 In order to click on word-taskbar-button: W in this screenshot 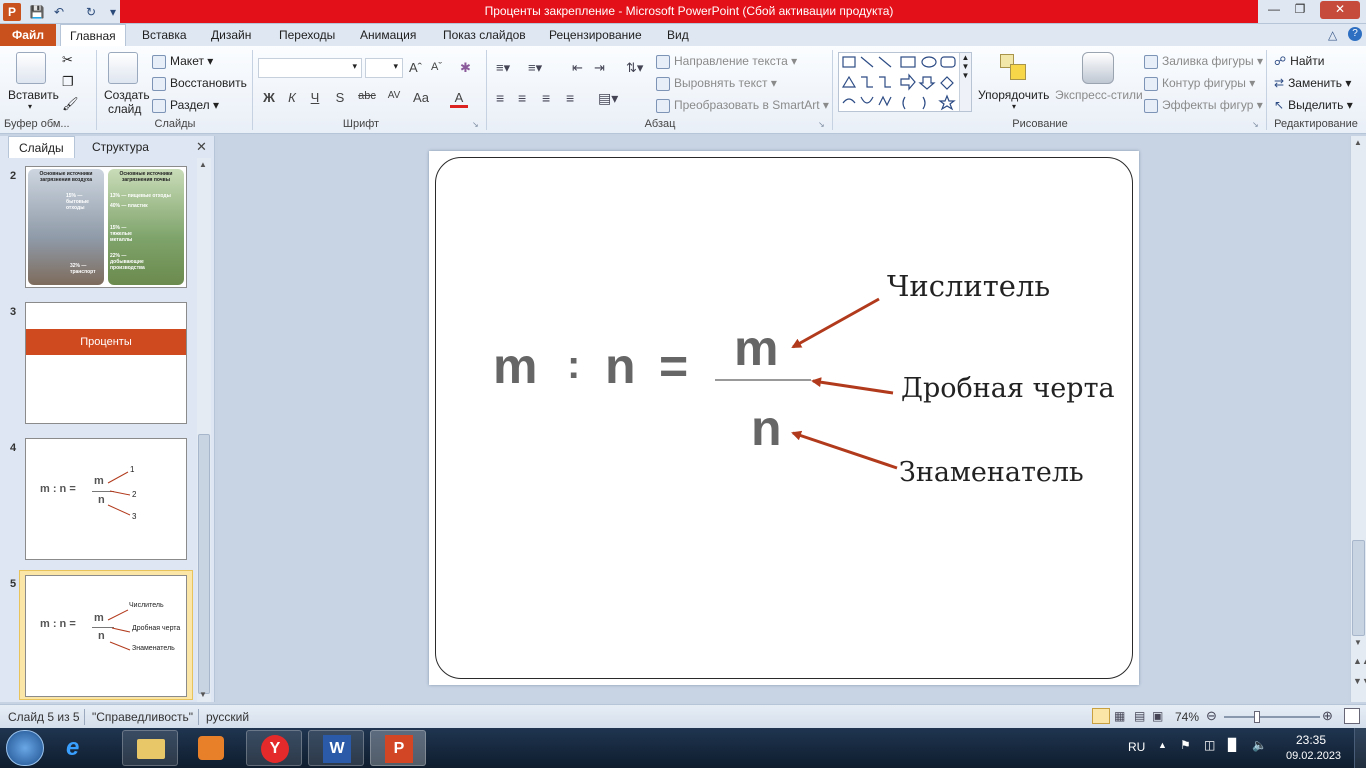, I will do `click(336, 748)`.